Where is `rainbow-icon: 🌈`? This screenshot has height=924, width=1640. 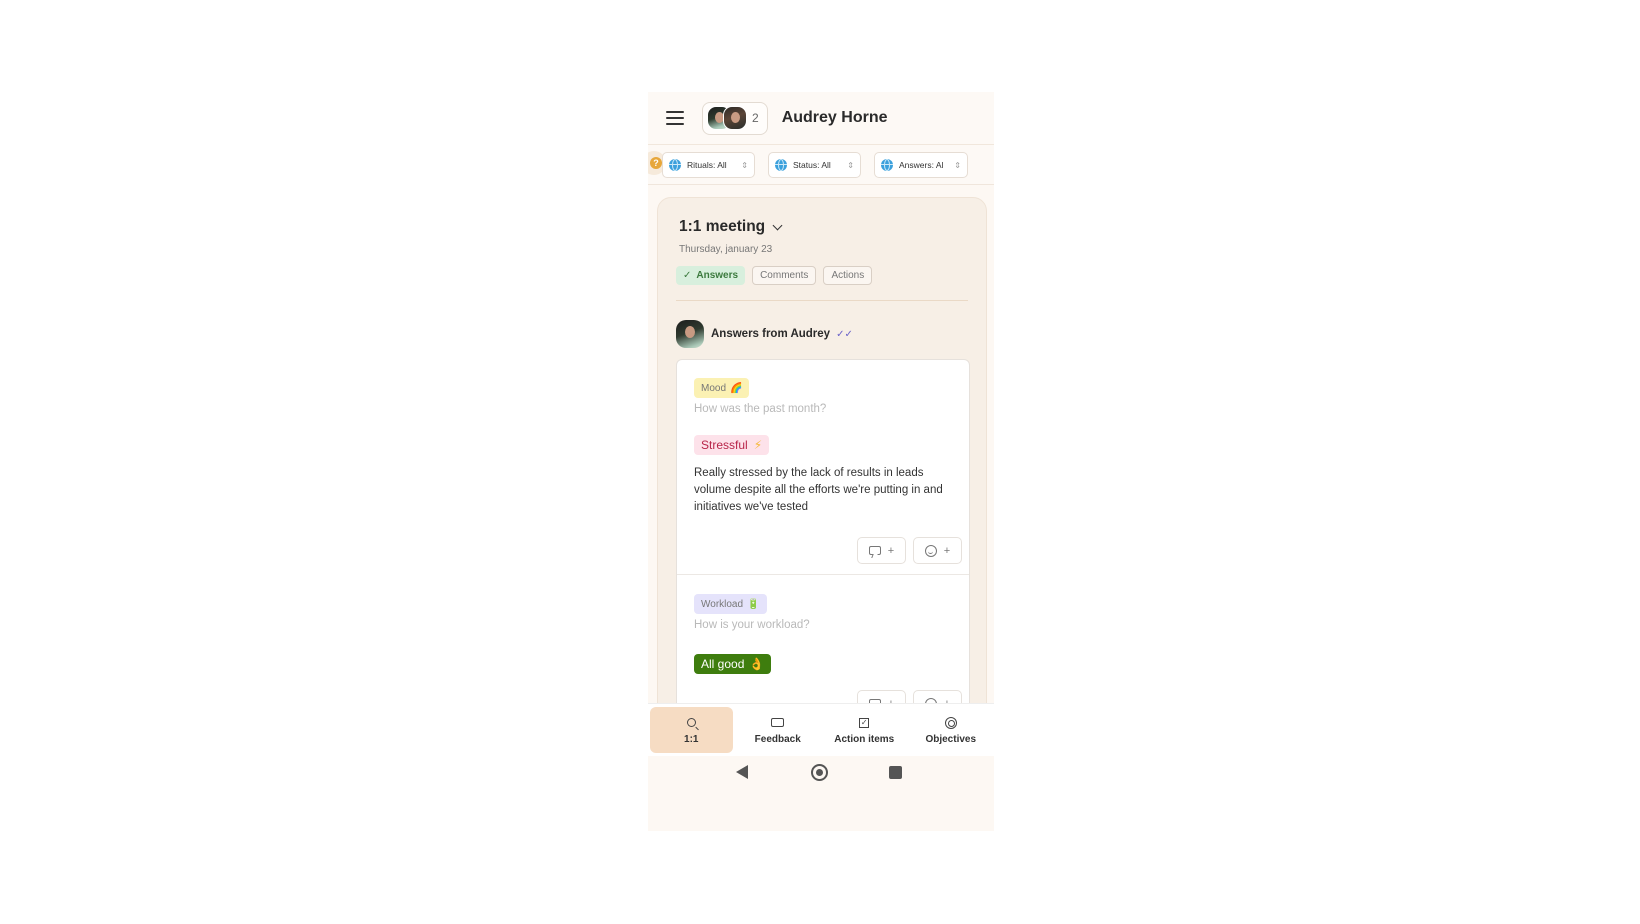 rainbow-icon: 🌈 is located at coordinates (736, 388).